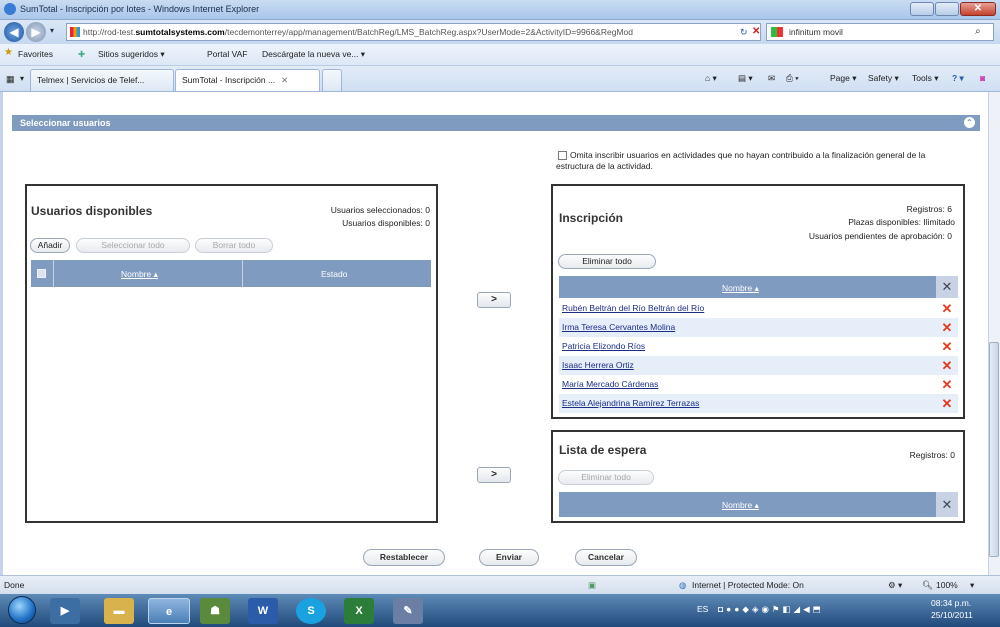 This screenshot has width=1000, height=627. Describe the element at coordinates (978, 32) in the screenshot. I see `search-icon: ⌕` at that location.